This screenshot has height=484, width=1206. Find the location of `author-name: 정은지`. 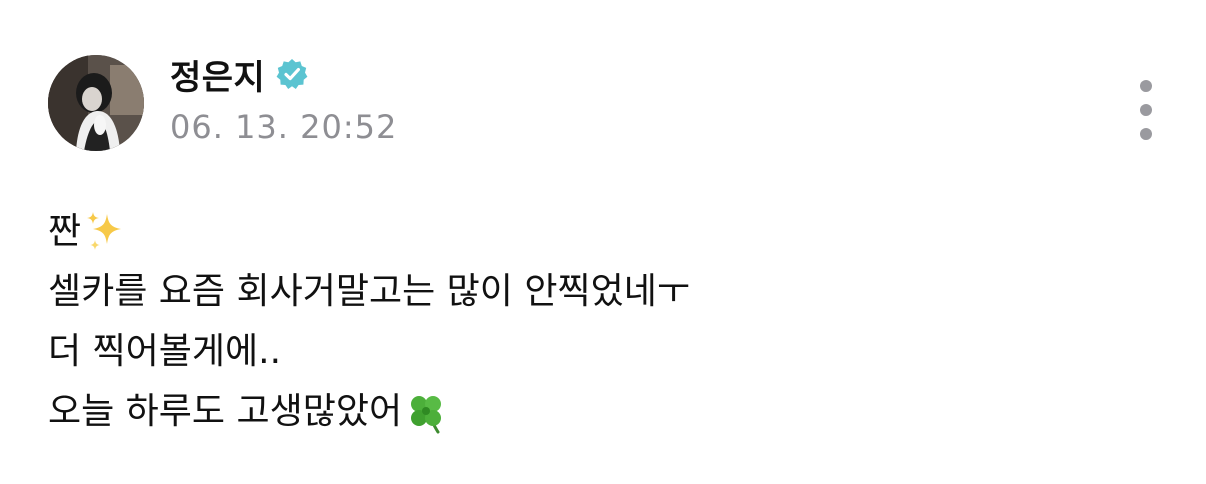

author-name: 정은지 is located at coordinates (217, 74).